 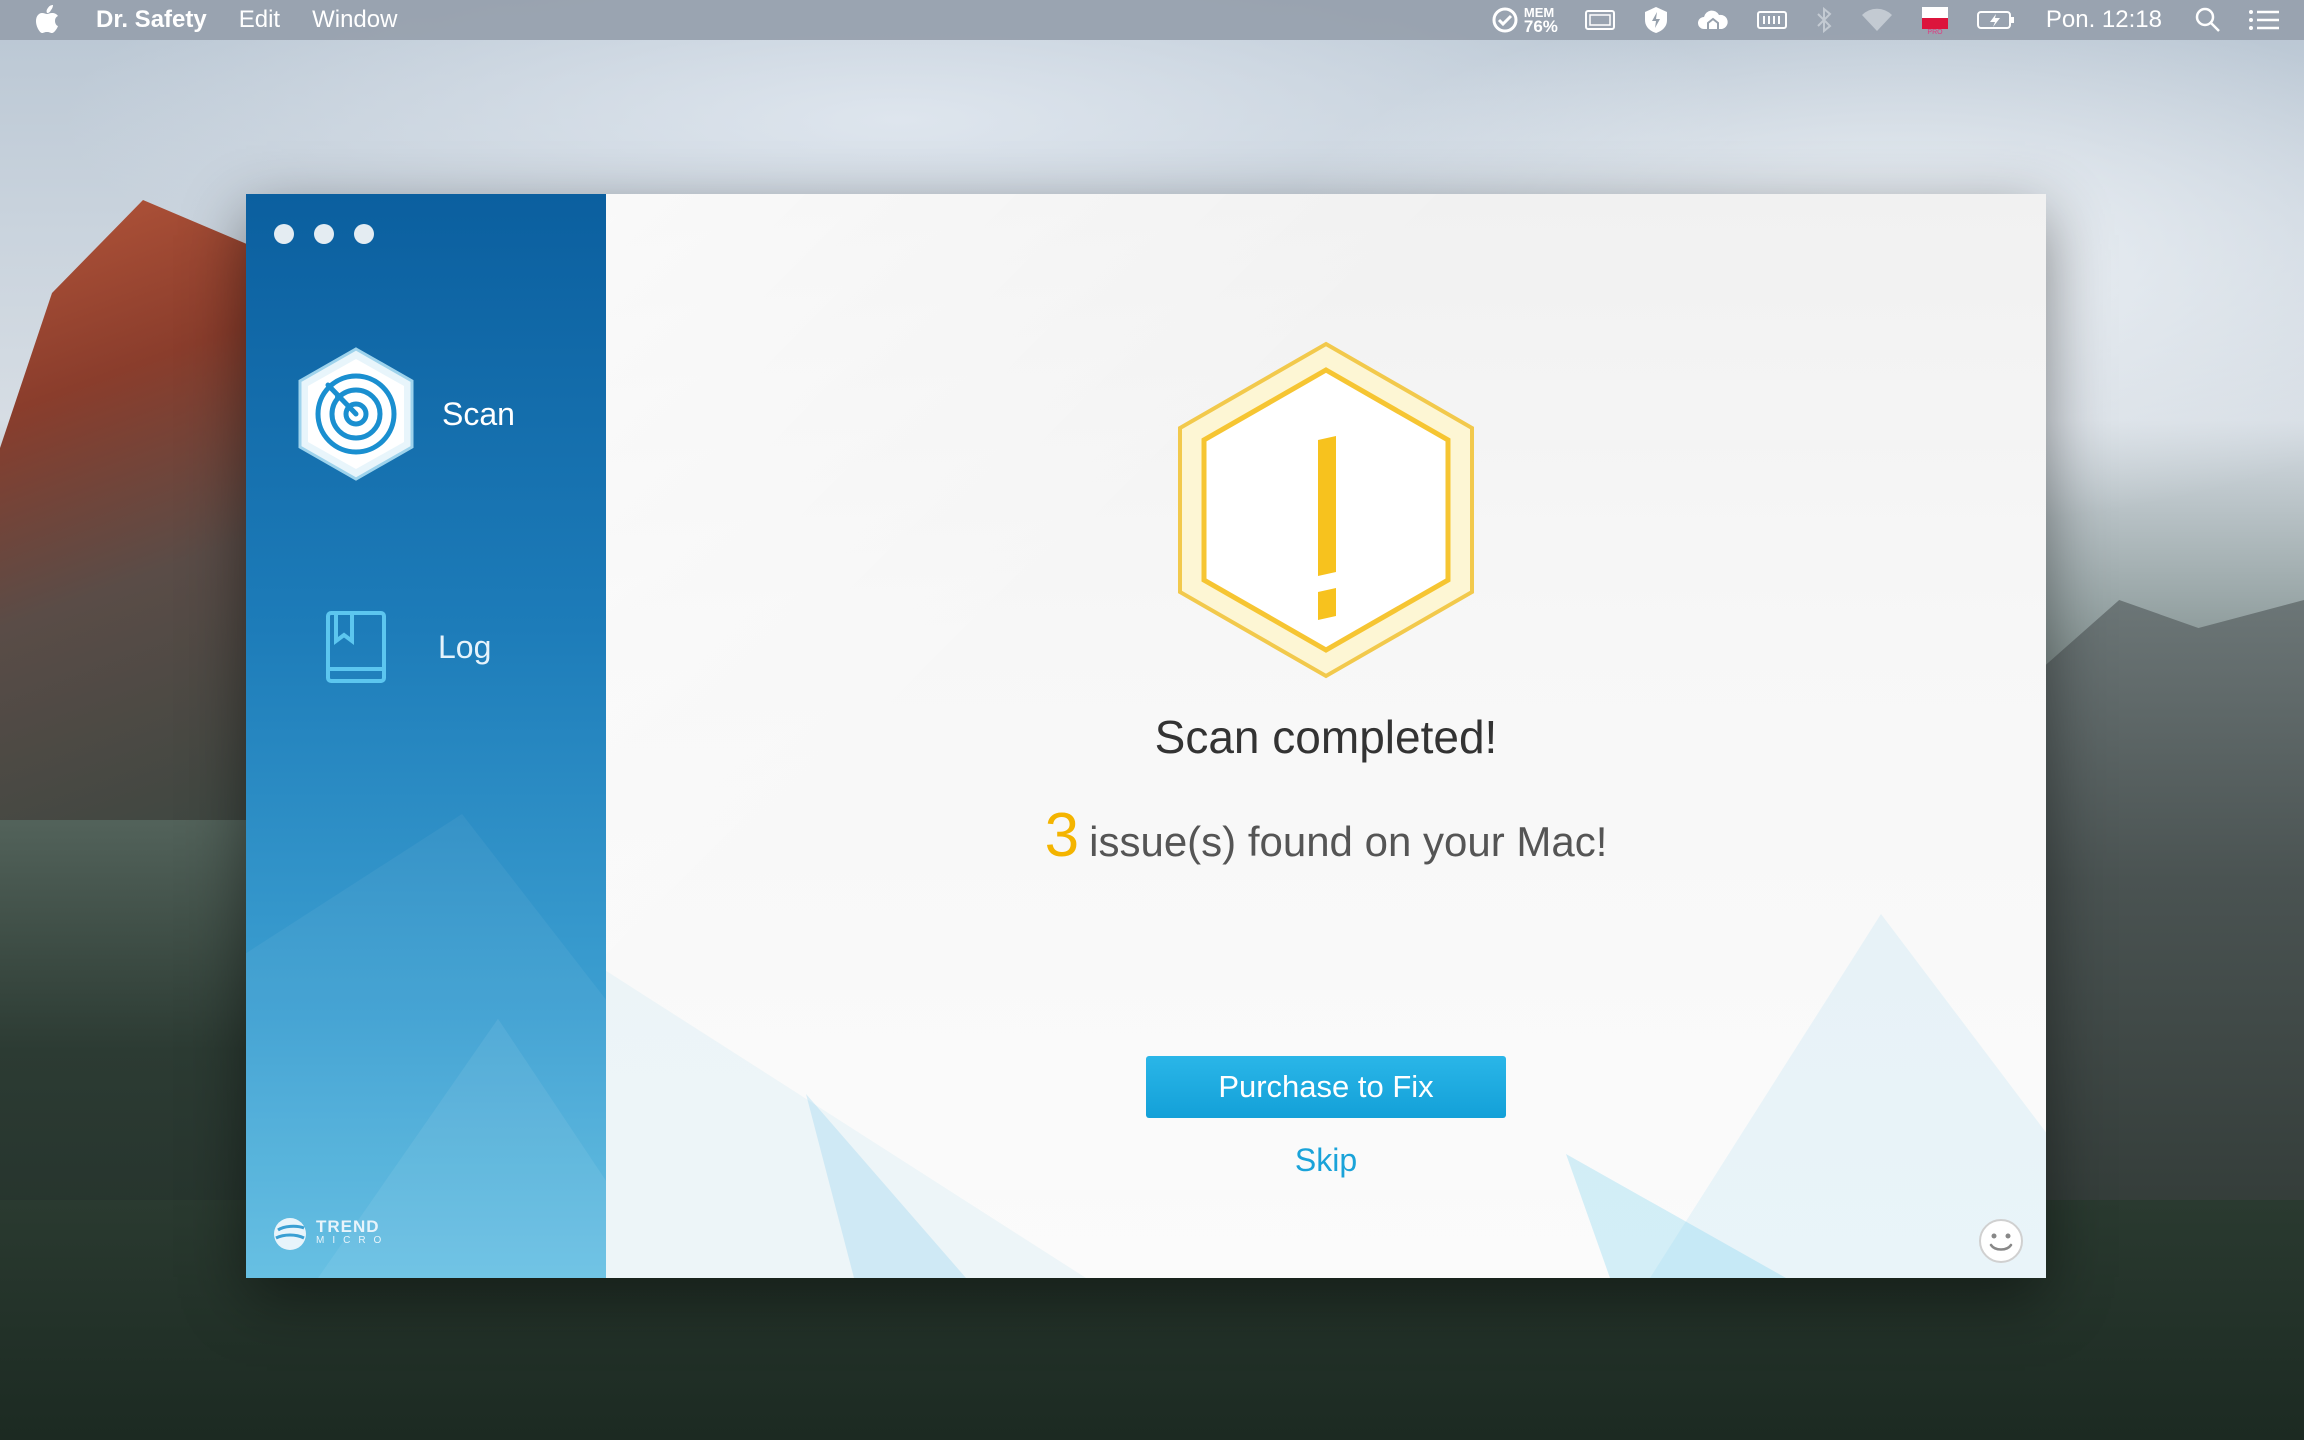 What do you see at coordinates (1656, 20) in the screenshot?
I see `bolt-shield-icon` at bounding box center [1656, 20].